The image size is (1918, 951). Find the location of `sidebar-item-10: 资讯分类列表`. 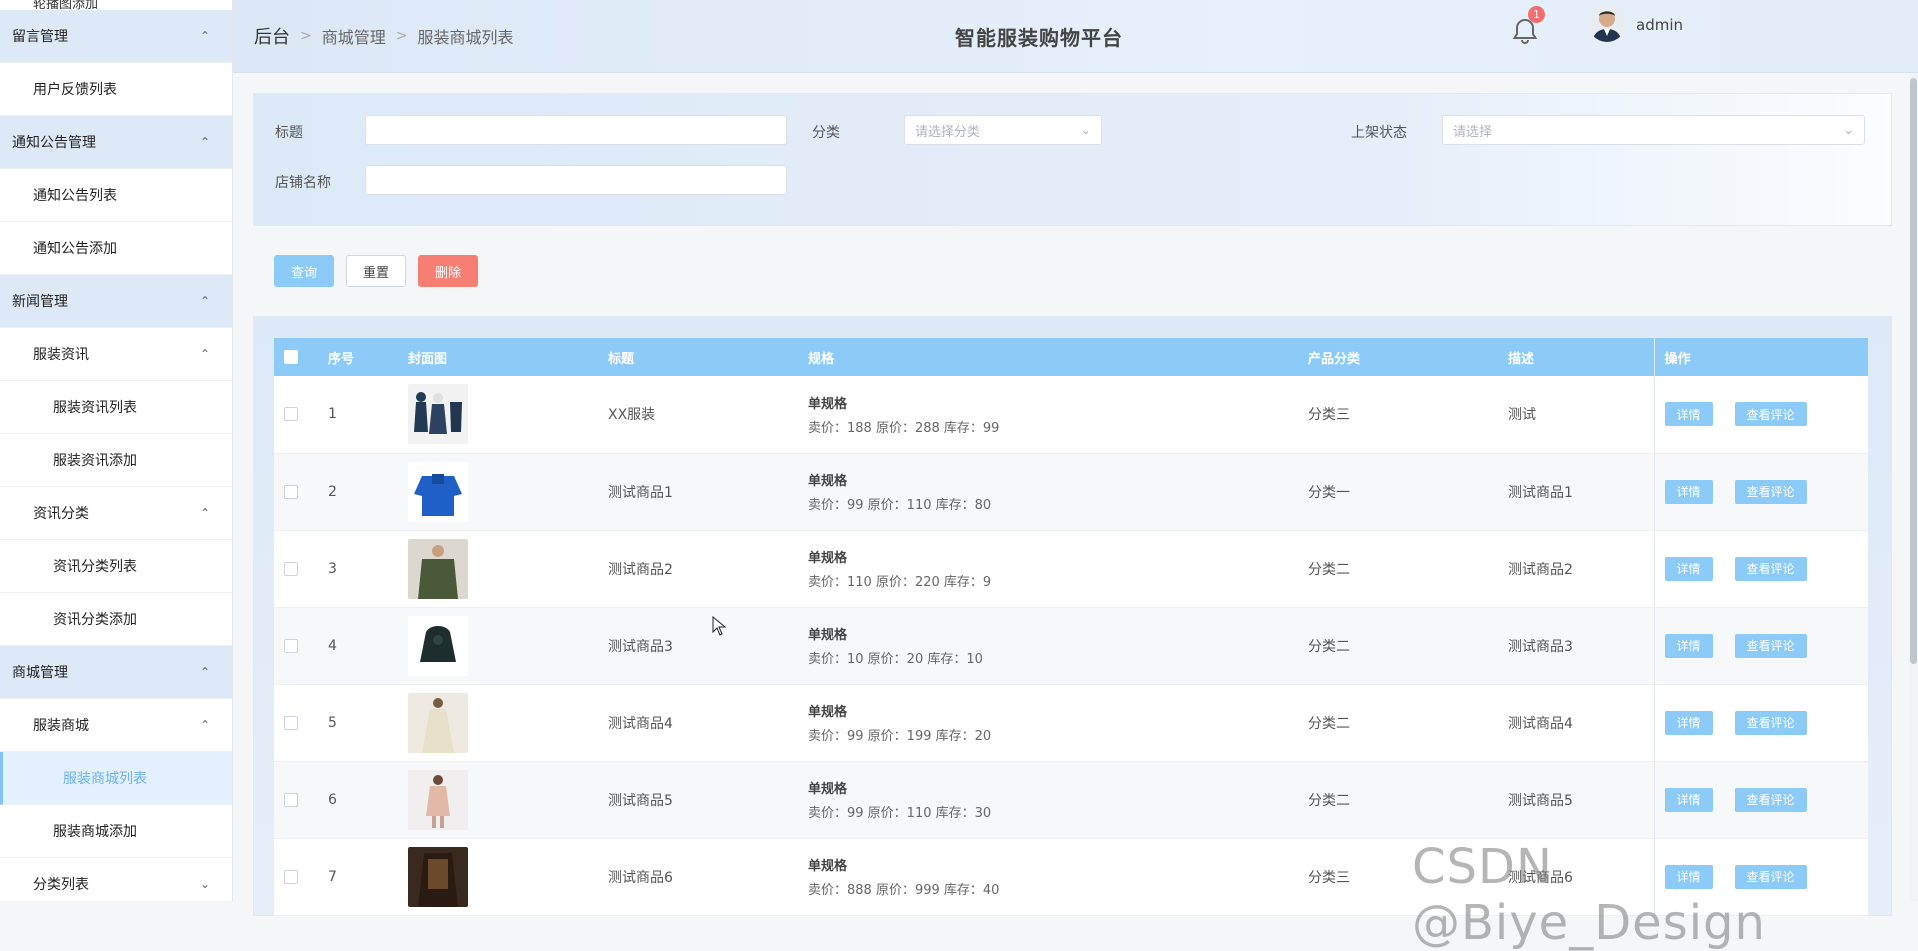

sidebar-item-10: 资讯分类列表 is located at coordinates (116, 566).